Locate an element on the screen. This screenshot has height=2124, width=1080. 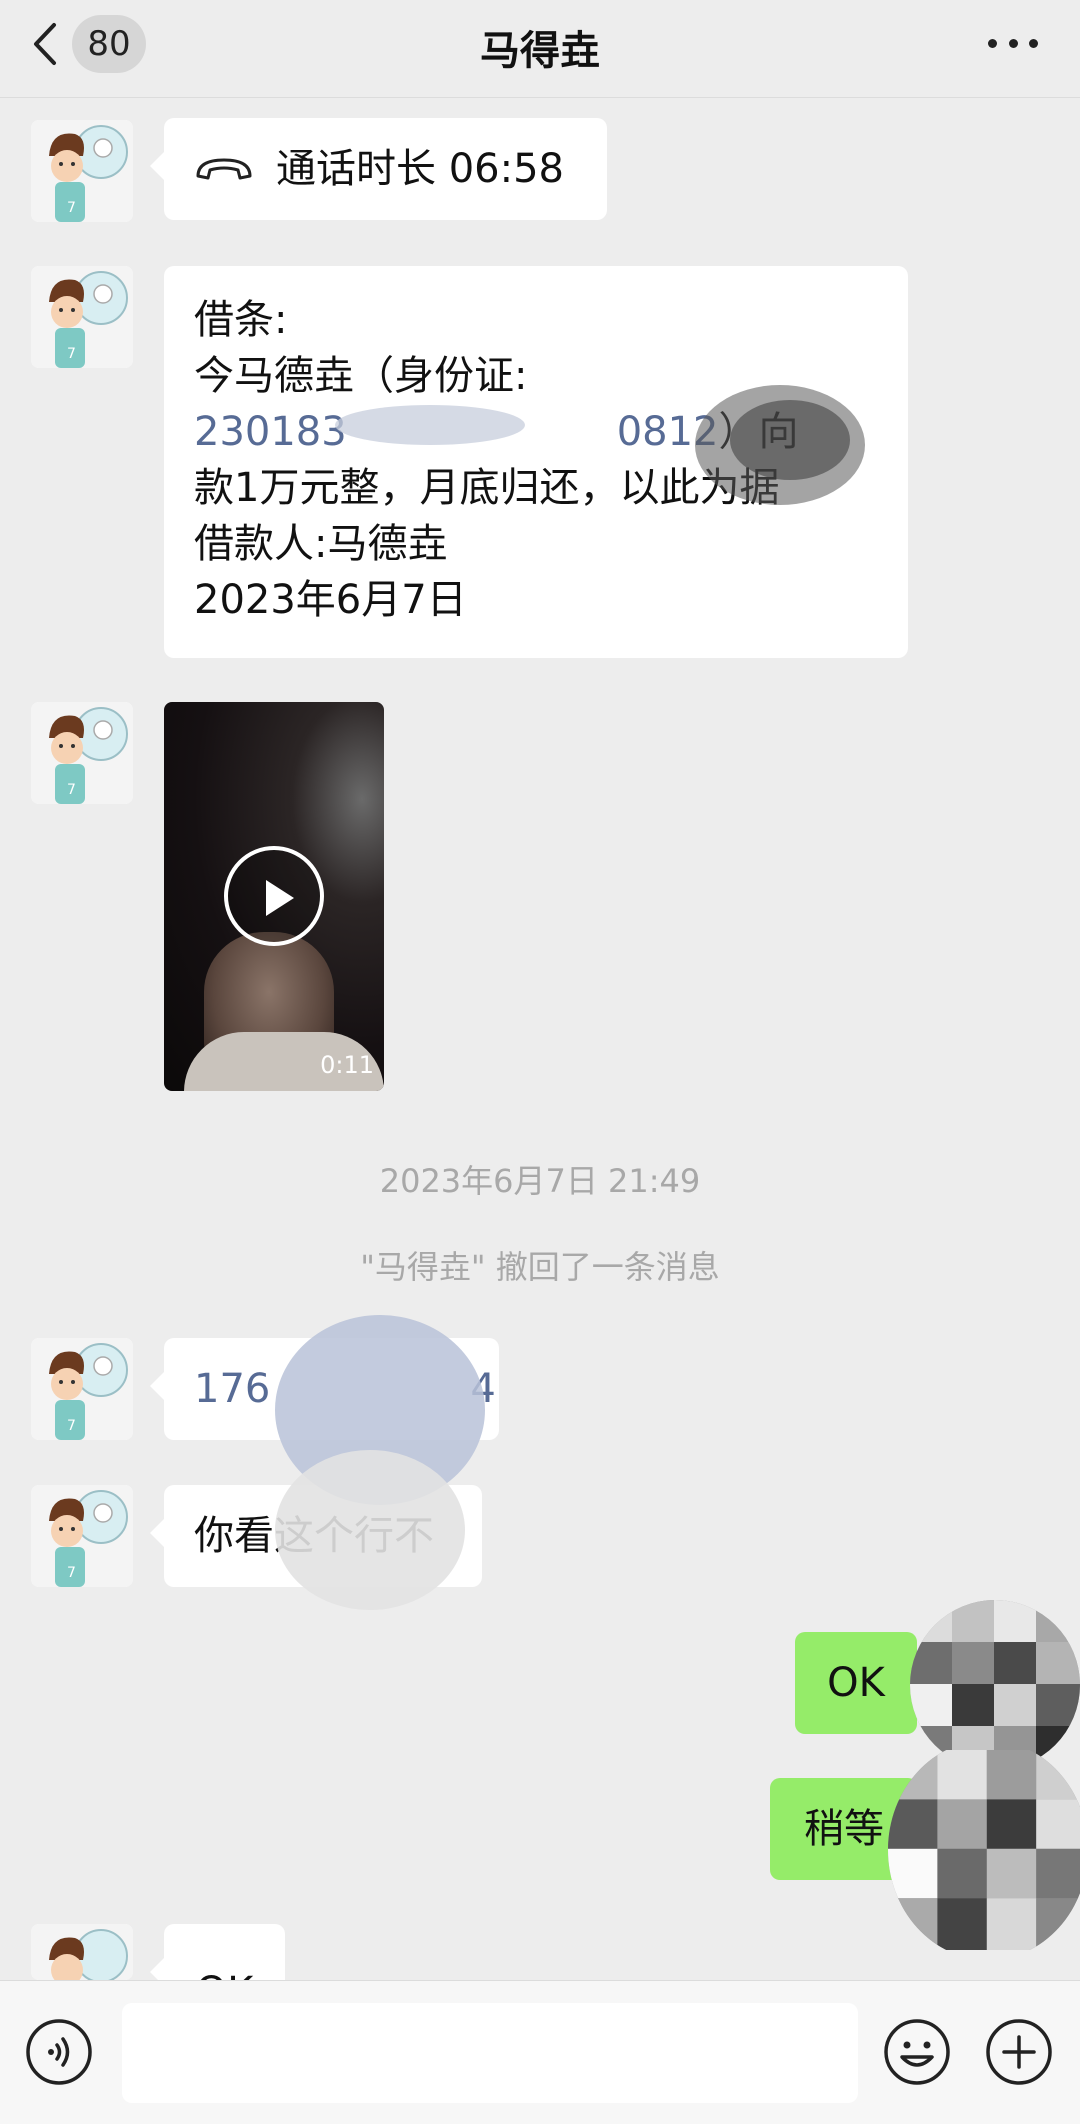
avatar-image is located at coordinates (82, 1952).